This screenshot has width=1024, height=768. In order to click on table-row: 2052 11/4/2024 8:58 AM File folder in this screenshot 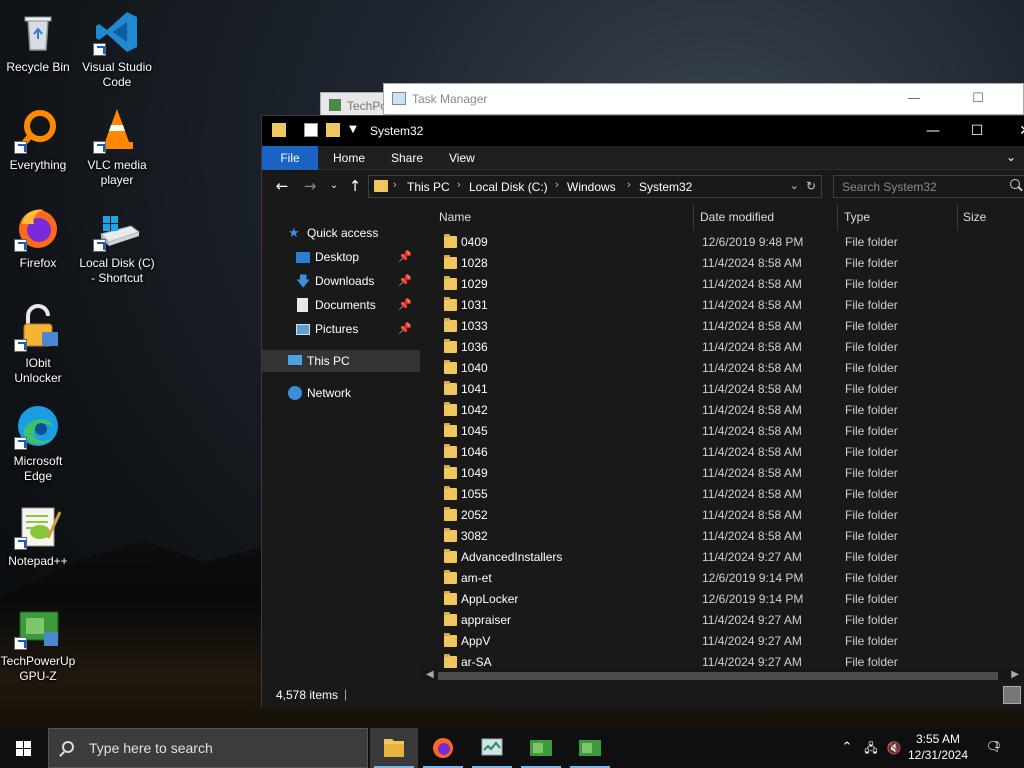, I will do `click(722, 515)`.